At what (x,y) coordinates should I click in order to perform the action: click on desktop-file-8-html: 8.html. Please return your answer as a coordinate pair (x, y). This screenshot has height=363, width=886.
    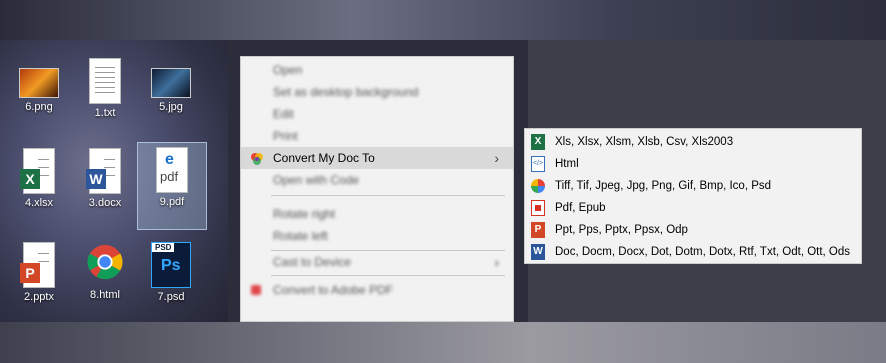
    Looking at the image, I should click on (105, 280).